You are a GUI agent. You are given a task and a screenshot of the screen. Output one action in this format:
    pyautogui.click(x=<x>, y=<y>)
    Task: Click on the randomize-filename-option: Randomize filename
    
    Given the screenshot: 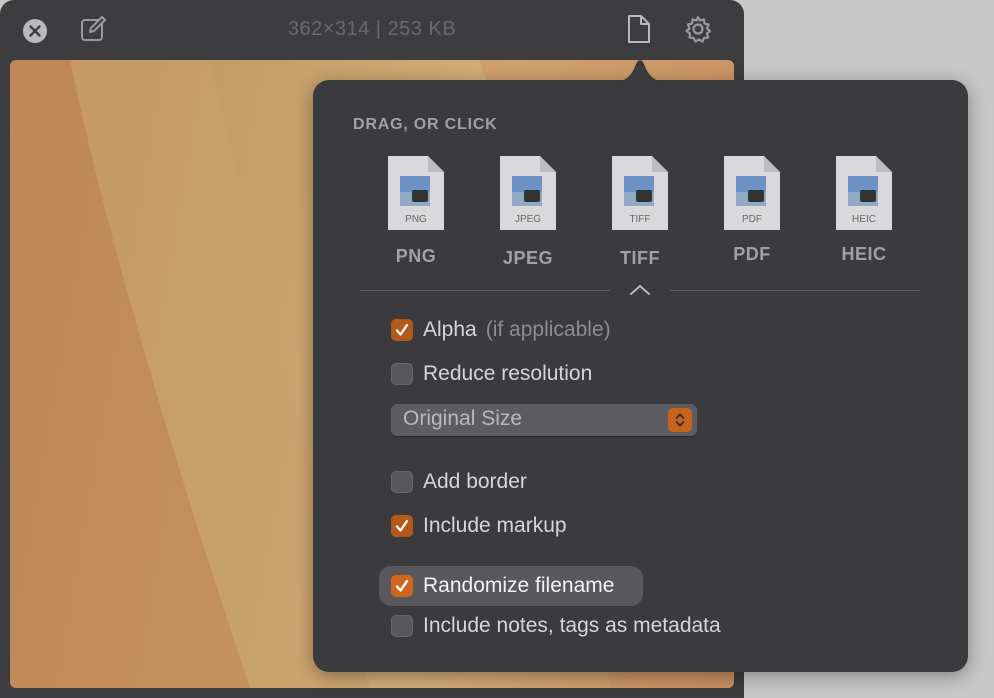 What is the action you would take?
    pyautogui.click(x=502, y=586)
    